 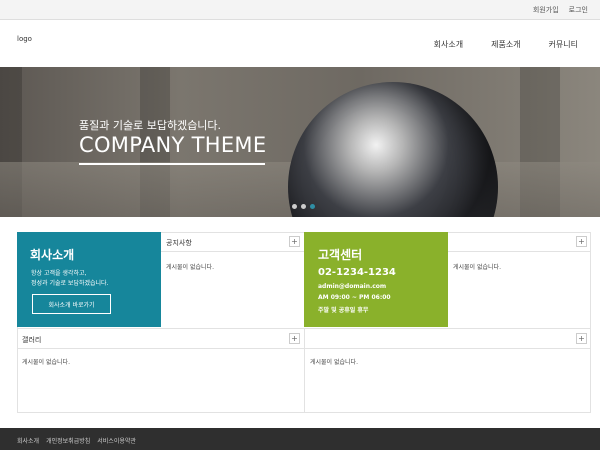 I want to click on hero-headline-underline, so click(x=172, y=164).